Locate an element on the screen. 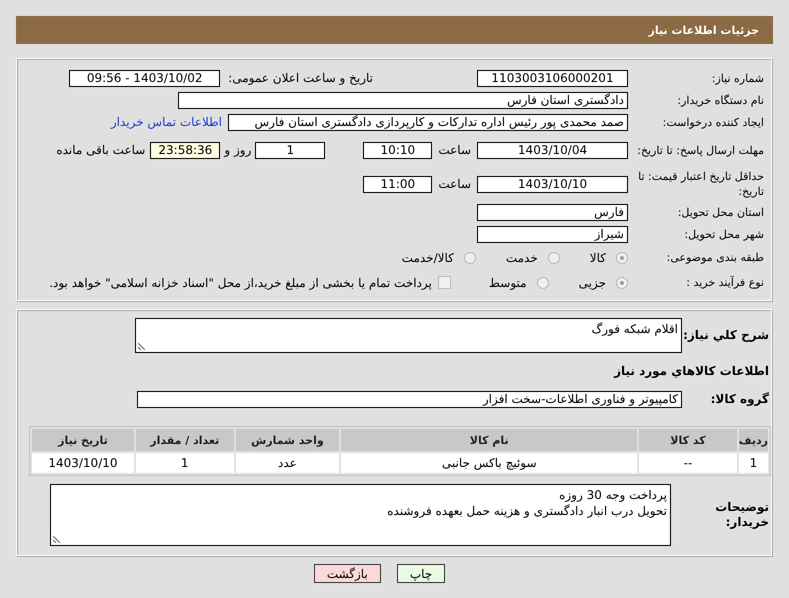 The height and width of the screenshot is (598, 789). field-label: گروه کالا: is located at coordinates (739, 399).